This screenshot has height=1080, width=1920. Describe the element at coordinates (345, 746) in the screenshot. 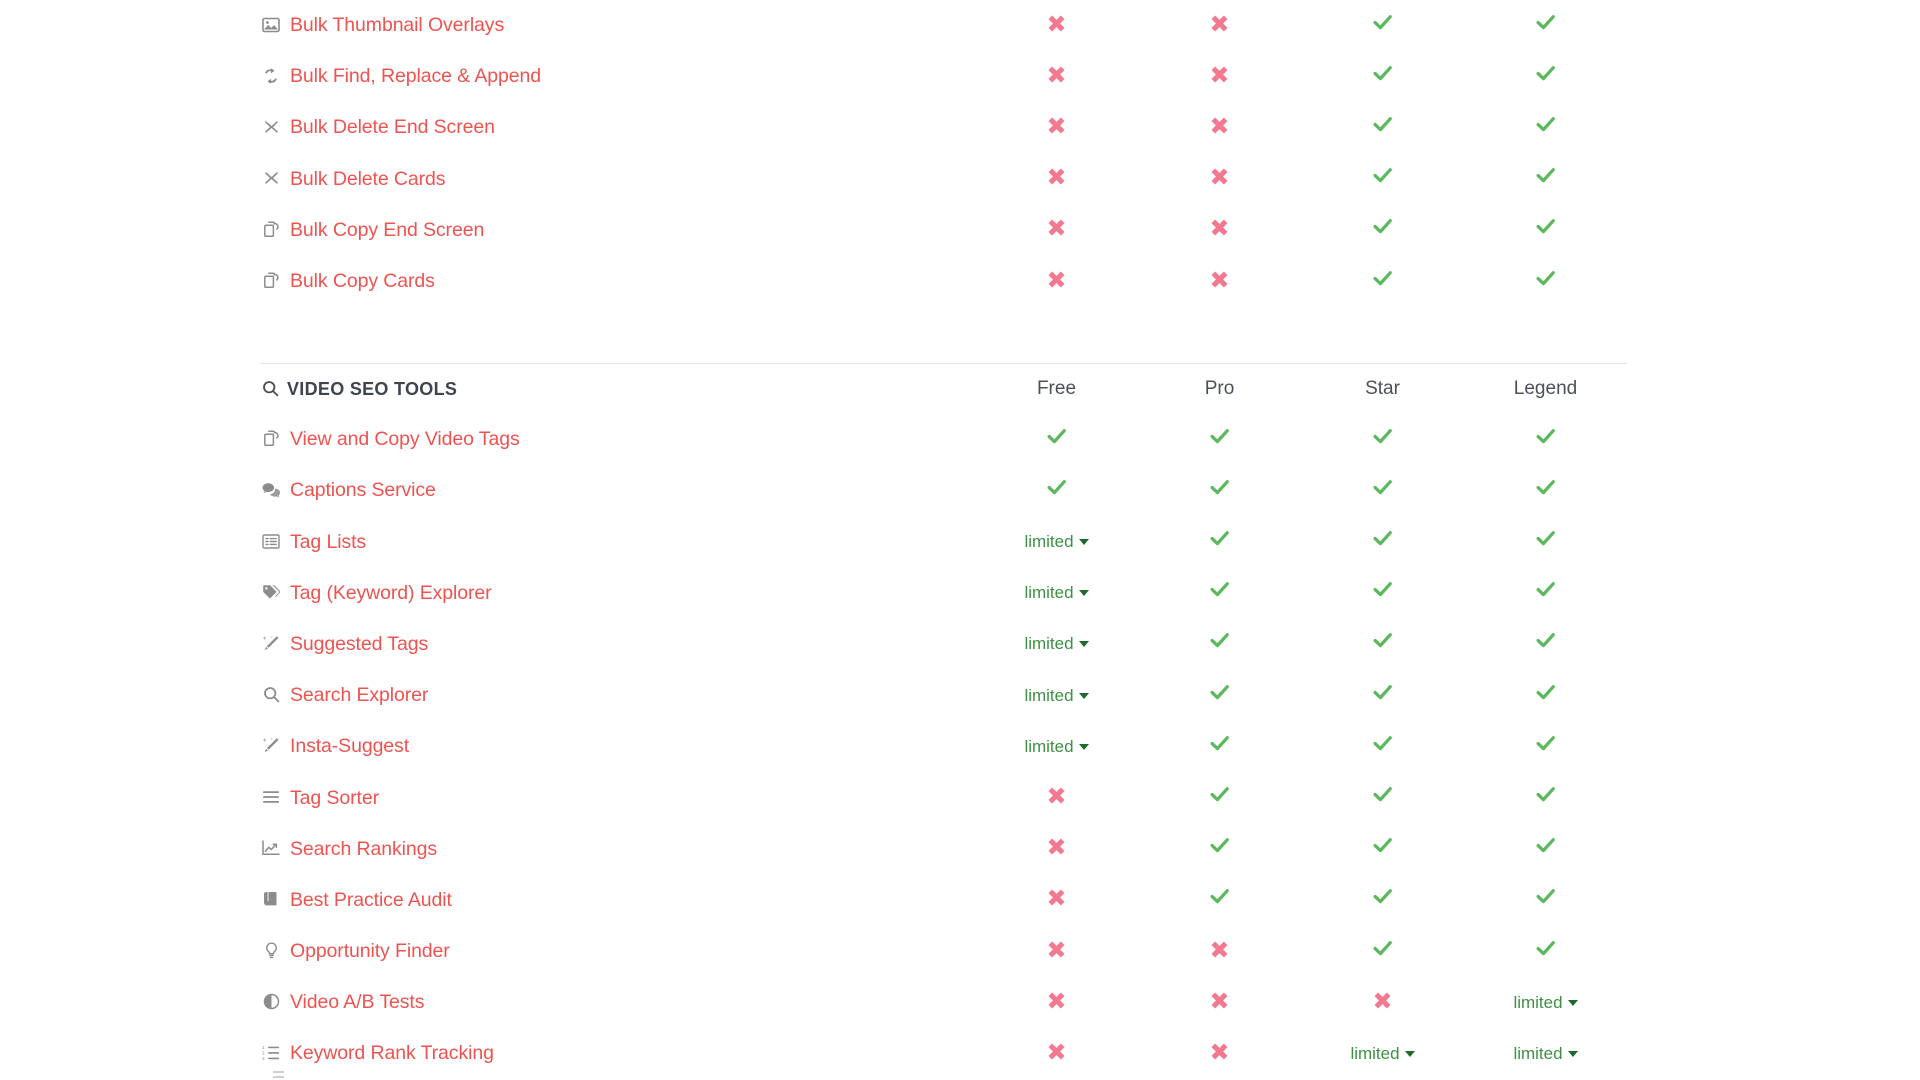

I see `feature-link: Insta-Suggest` at that location.